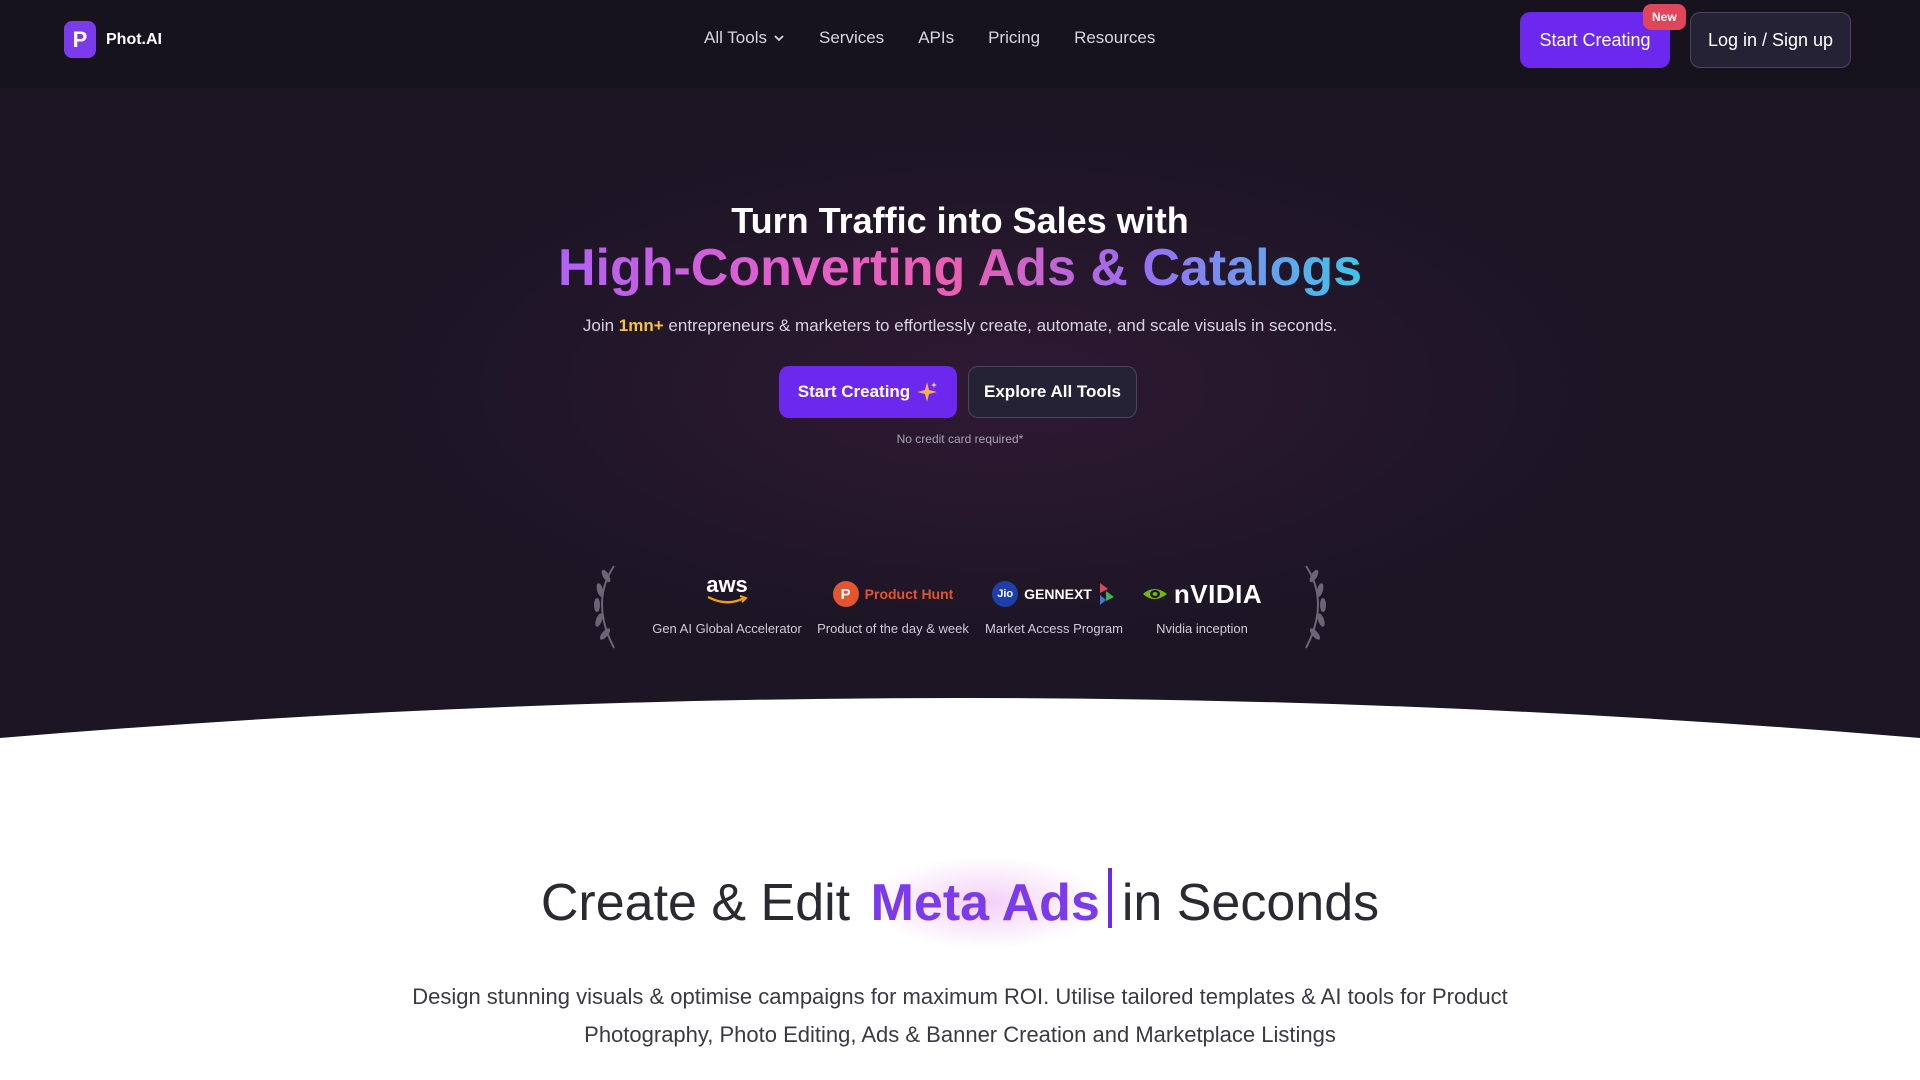 Image resolution: width=1920 pixels, height=1080 pixels. What do you see at coordinates (936, 38) in the screenshot?
I see `nav-apis: APIs` at bounding box center [936, 38].